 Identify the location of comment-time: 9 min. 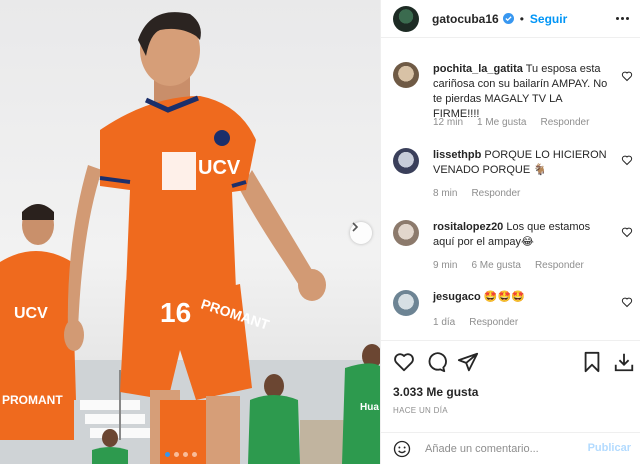
(445, 265).